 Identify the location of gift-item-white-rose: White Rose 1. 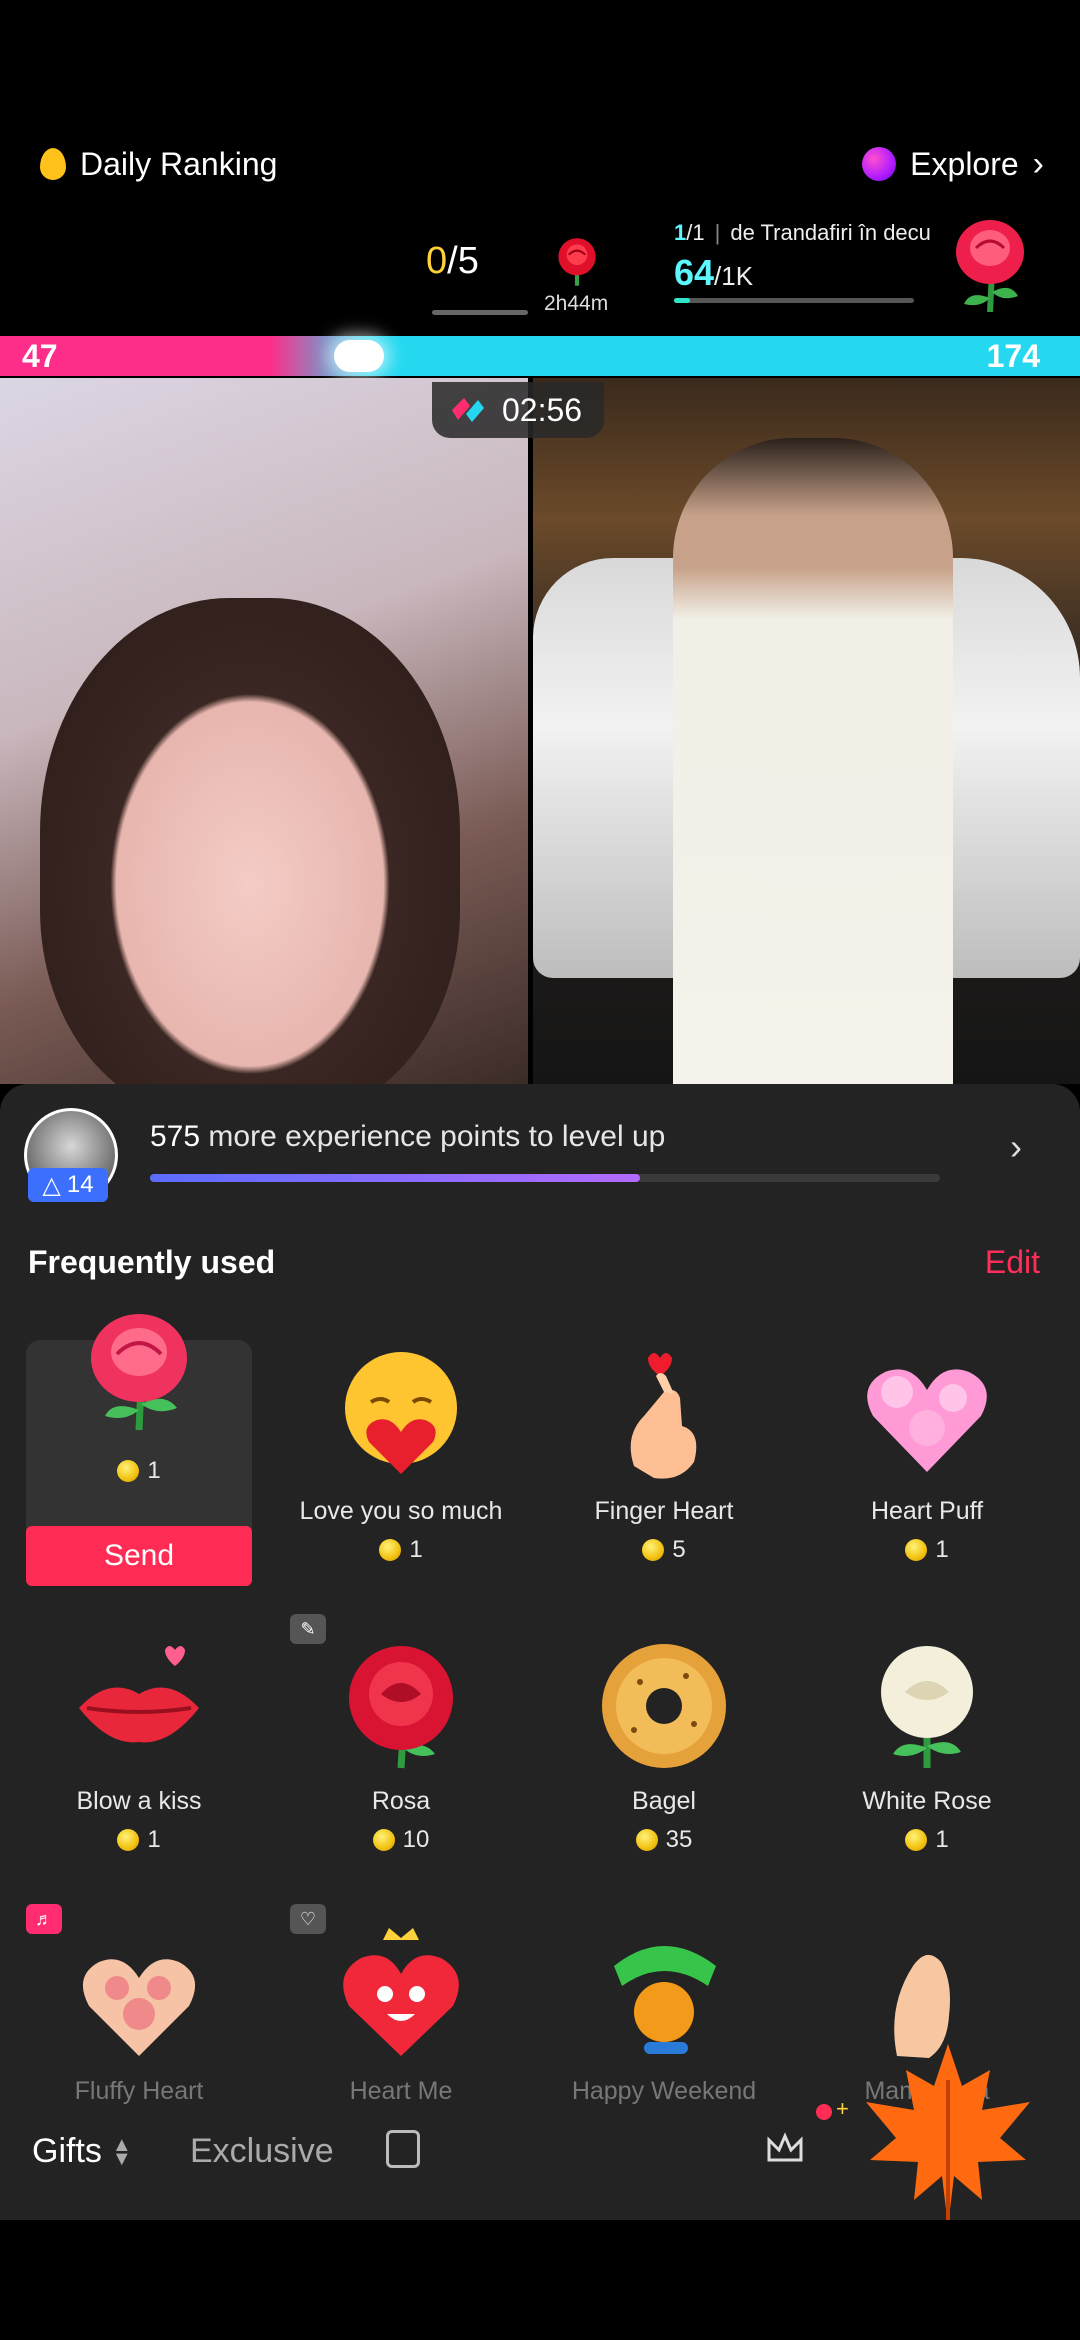
(927, 1745).